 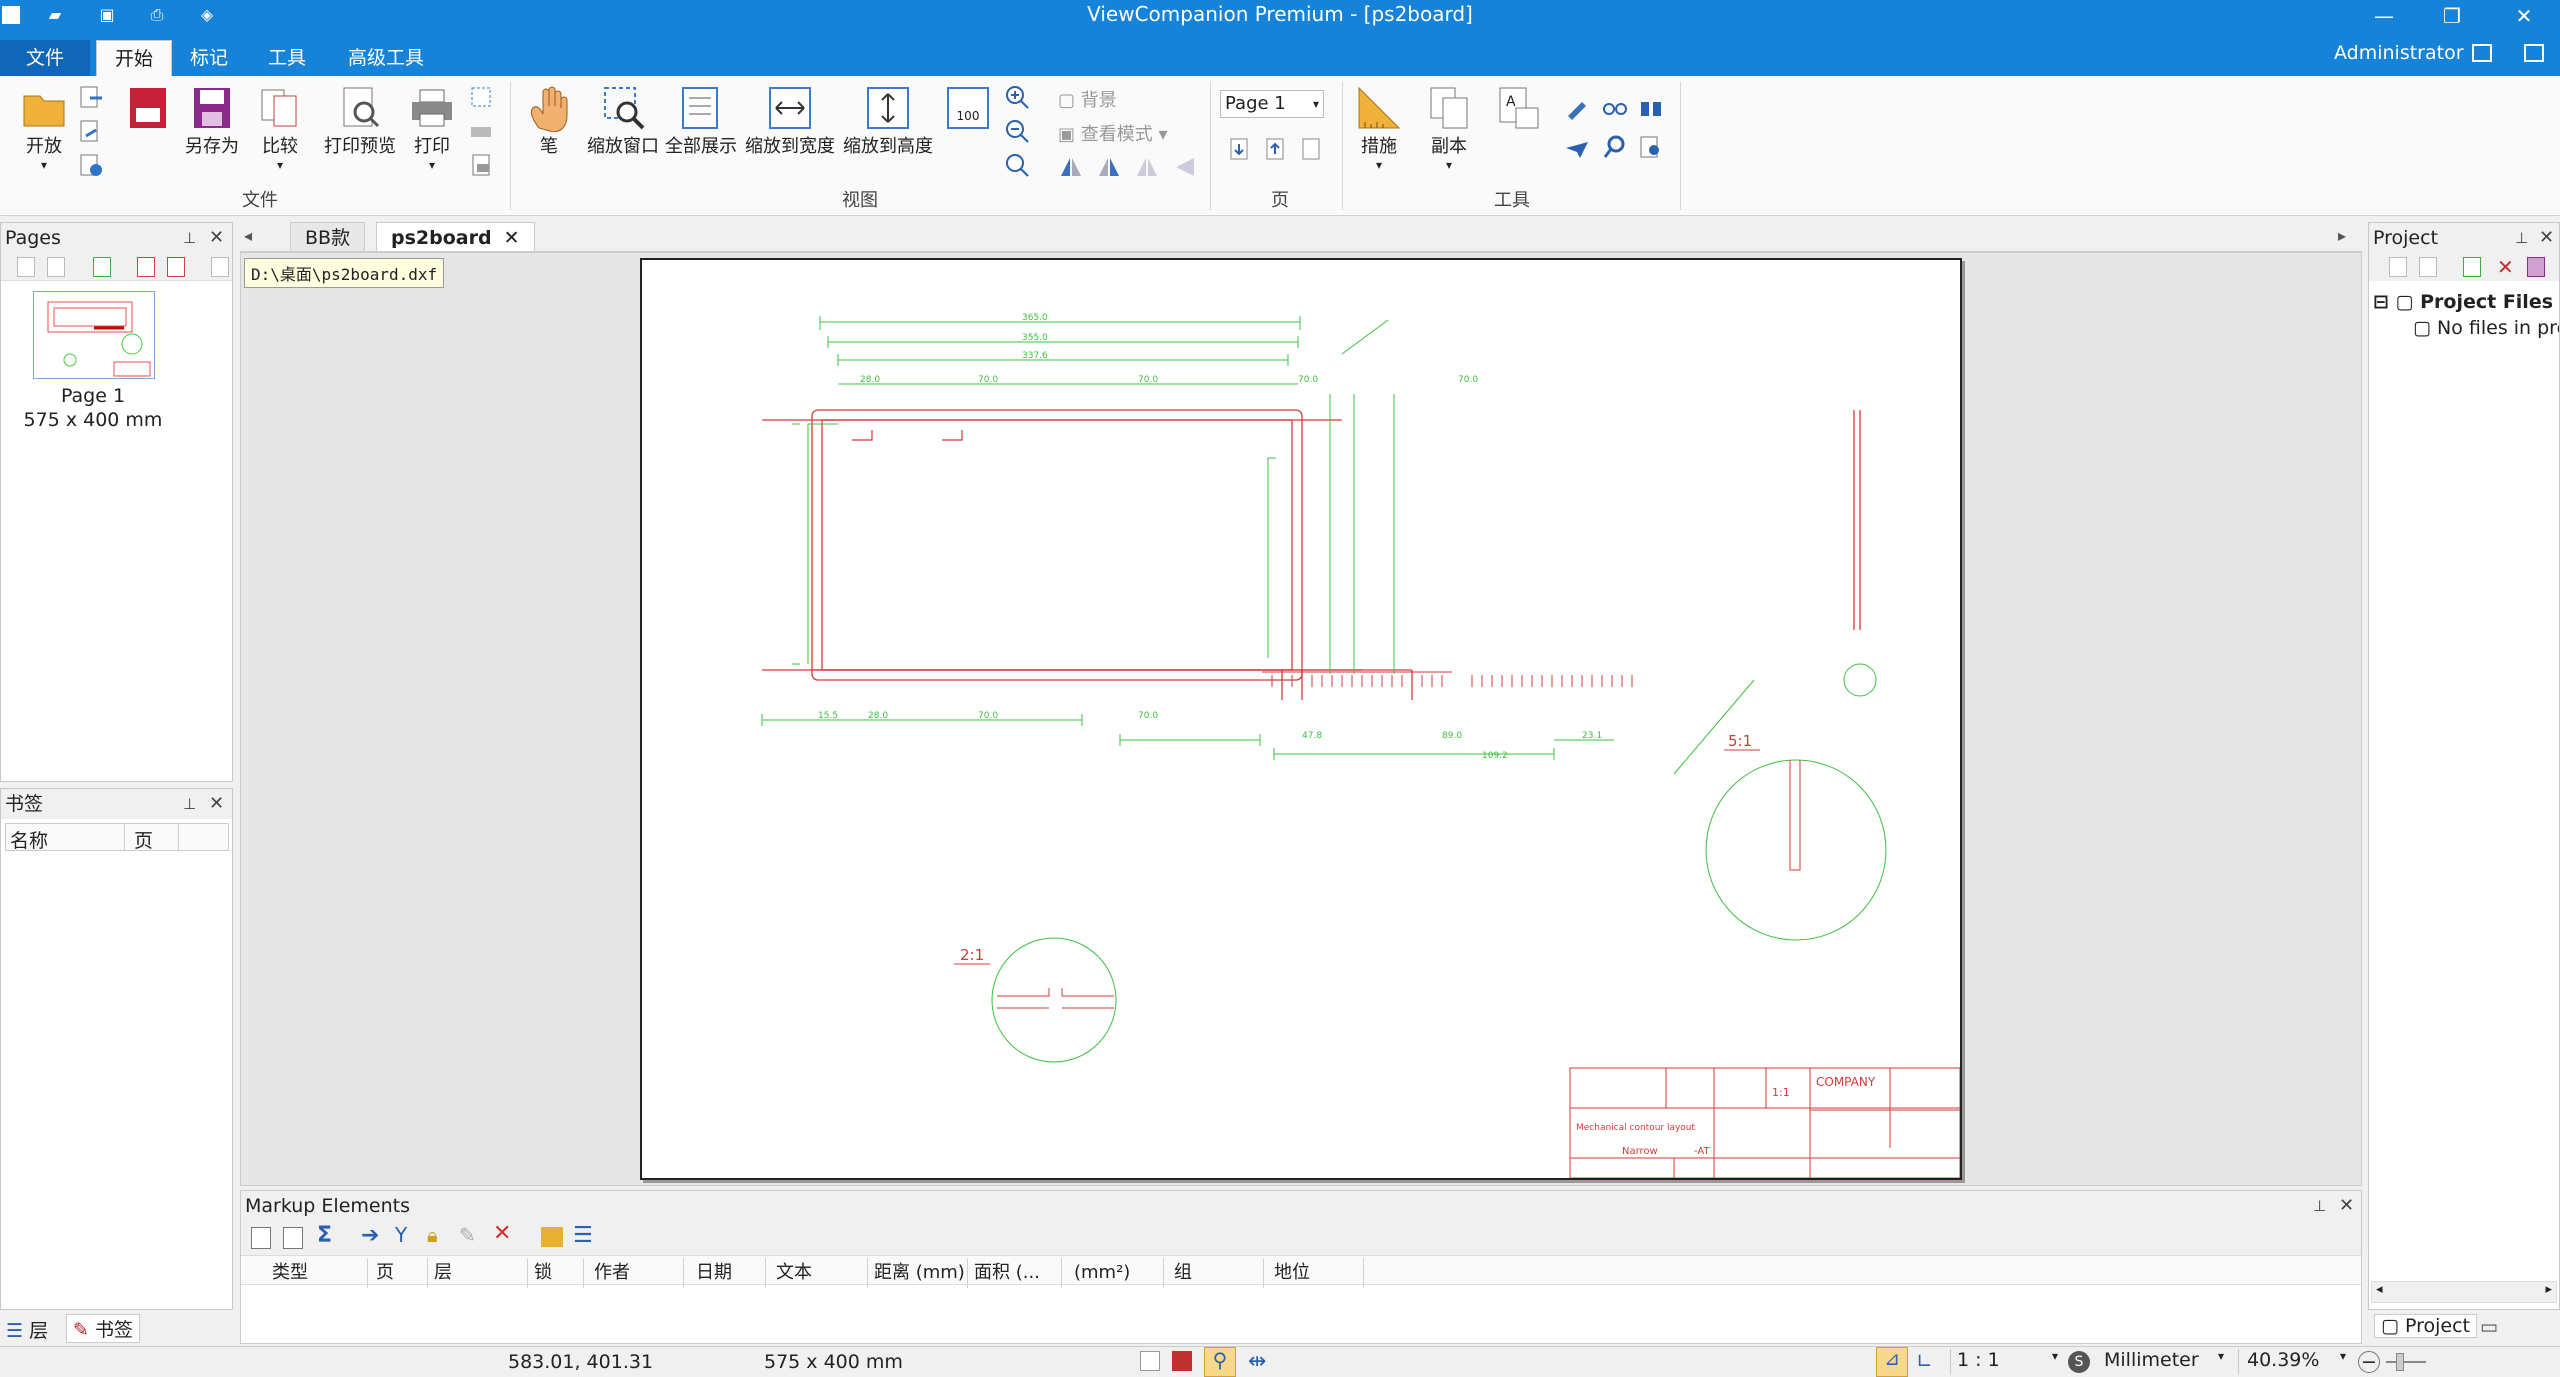 What do you see at coordinates (1220, 1362) in the screenshot?
I see `zoom-status-icon: ⚲` at bounding box center [1220, 1362].